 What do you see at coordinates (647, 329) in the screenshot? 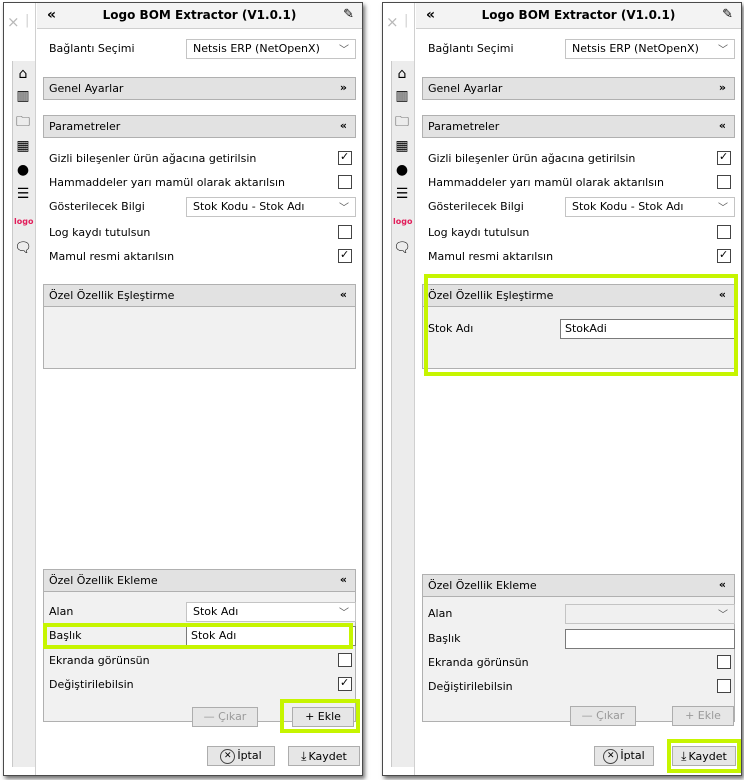
I see `mapping-value-input: StokAdi` at bounding box center [647, 329].